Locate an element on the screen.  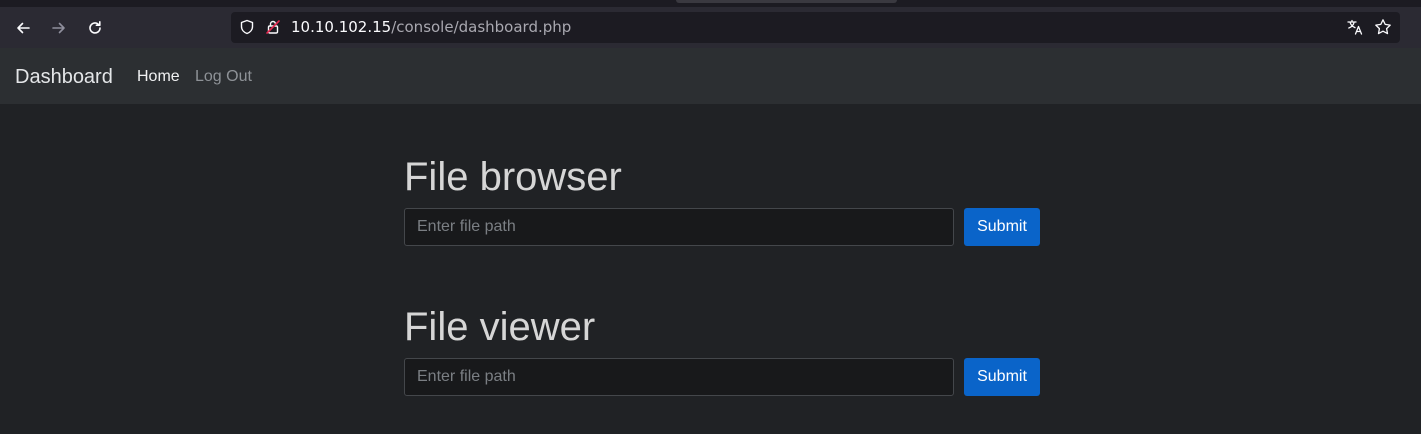
file-viewer-title: File viewer is located at coordinates (500, 327).